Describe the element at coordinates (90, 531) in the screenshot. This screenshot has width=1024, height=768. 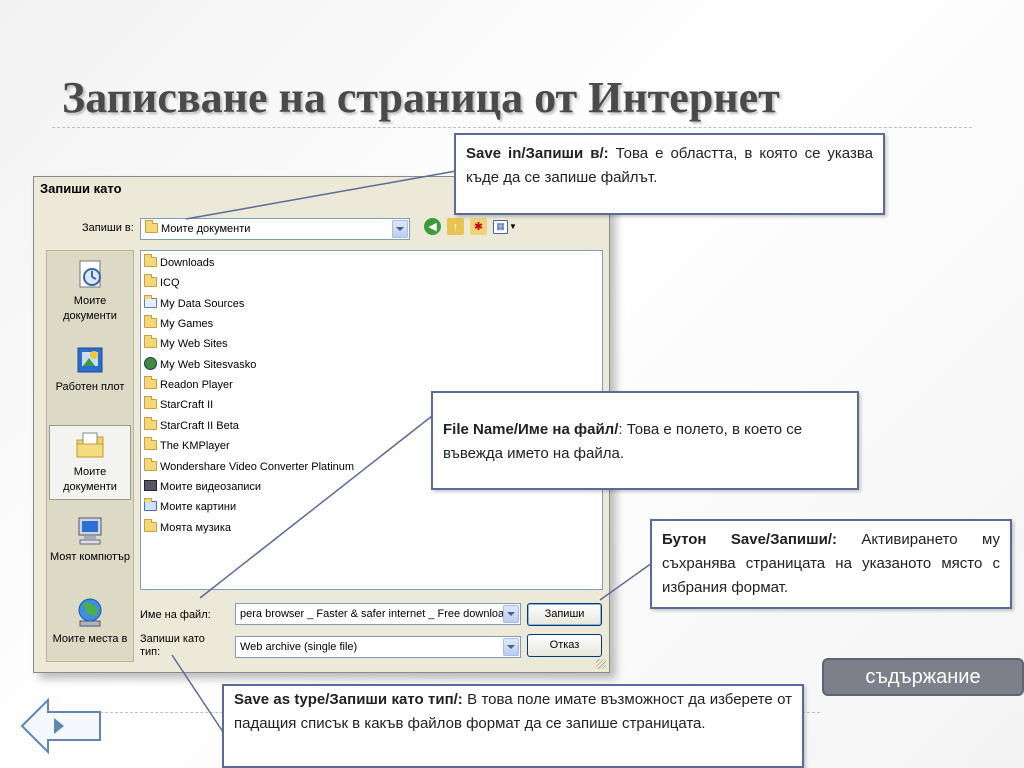
I see `my-computer-icon` at that location.